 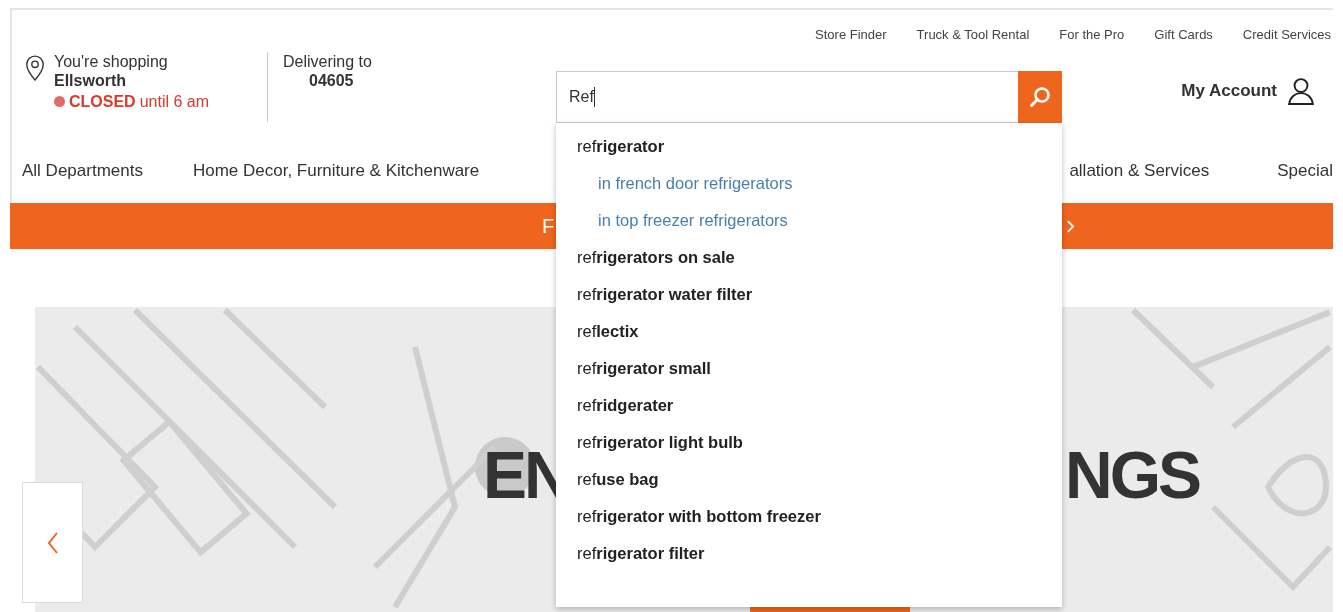 I want to click on store-hours: until 6 am, so click(x=174, y=101).